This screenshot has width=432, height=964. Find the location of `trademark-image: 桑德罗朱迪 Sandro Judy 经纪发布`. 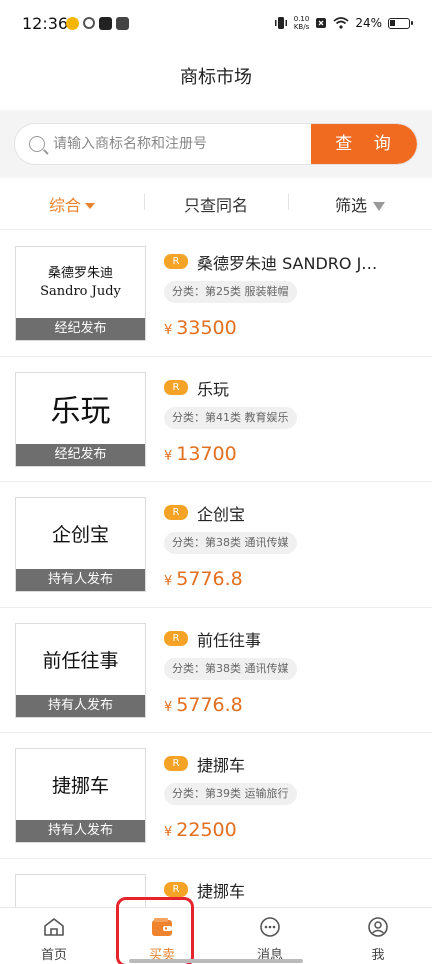

trademark-image: 桑德罗朱迪 Sandro Judy 经纪发布 is located at coordinates (80, 293).